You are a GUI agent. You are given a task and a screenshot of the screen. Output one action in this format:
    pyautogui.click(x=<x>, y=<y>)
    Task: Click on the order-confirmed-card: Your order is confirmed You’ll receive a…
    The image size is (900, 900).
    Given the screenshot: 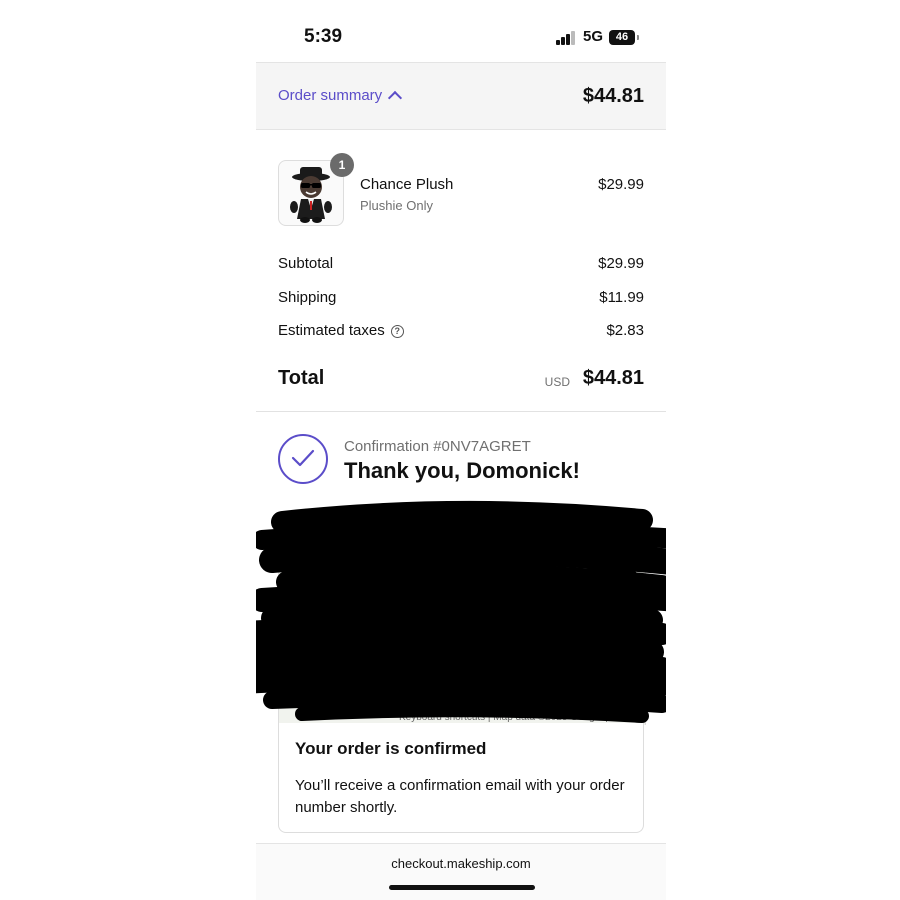 What is the action you would take?
    pyautogui.click(x=461, y=778)
    